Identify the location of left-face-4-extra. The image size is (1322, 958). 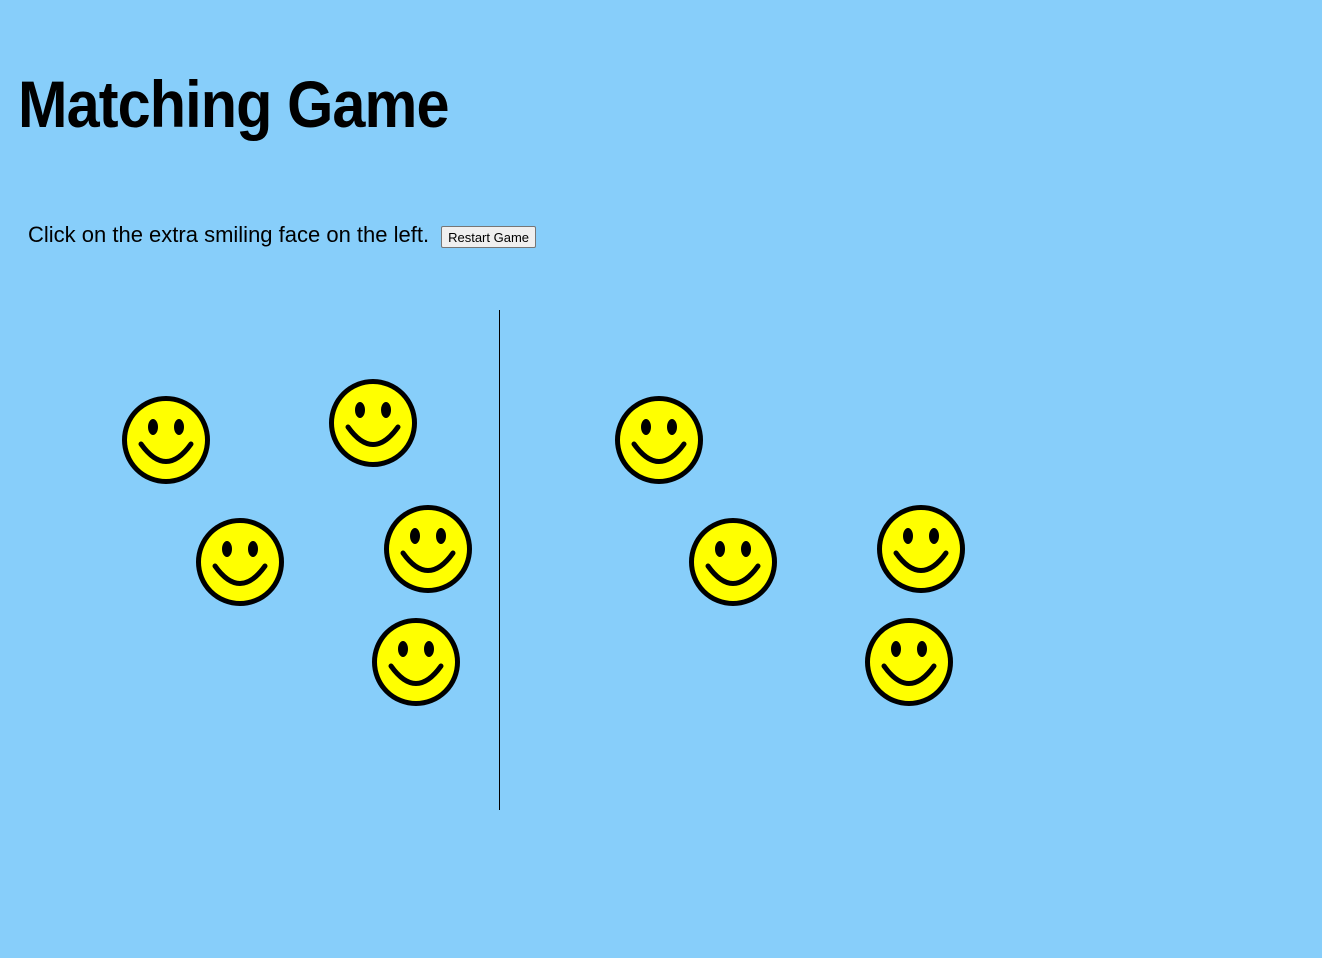
(428, 549).